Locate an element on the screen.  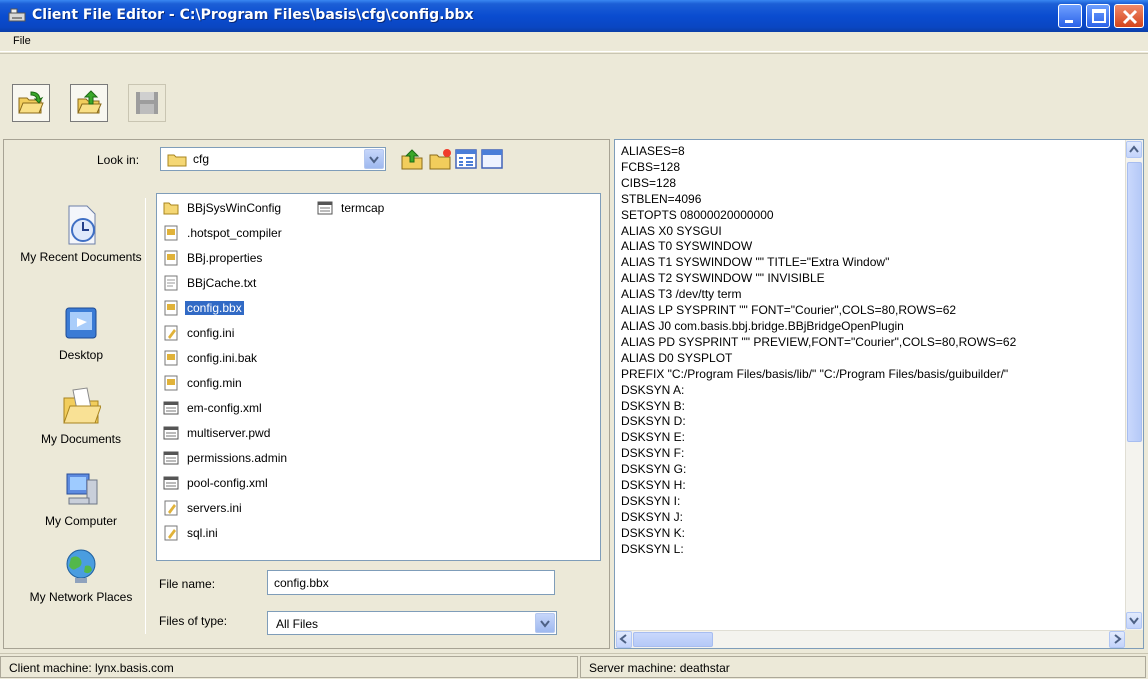
save-button is located at coordinates (147, 103).